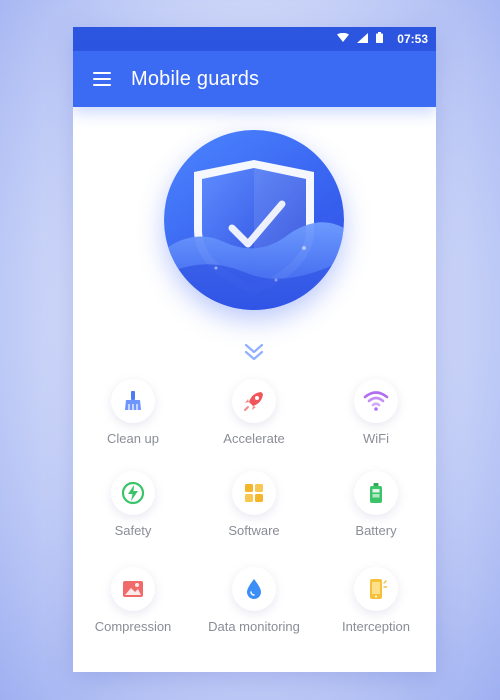  Describe the element at coordinates (363, 39) in the screenshot. I see `signal-icon` at that location.